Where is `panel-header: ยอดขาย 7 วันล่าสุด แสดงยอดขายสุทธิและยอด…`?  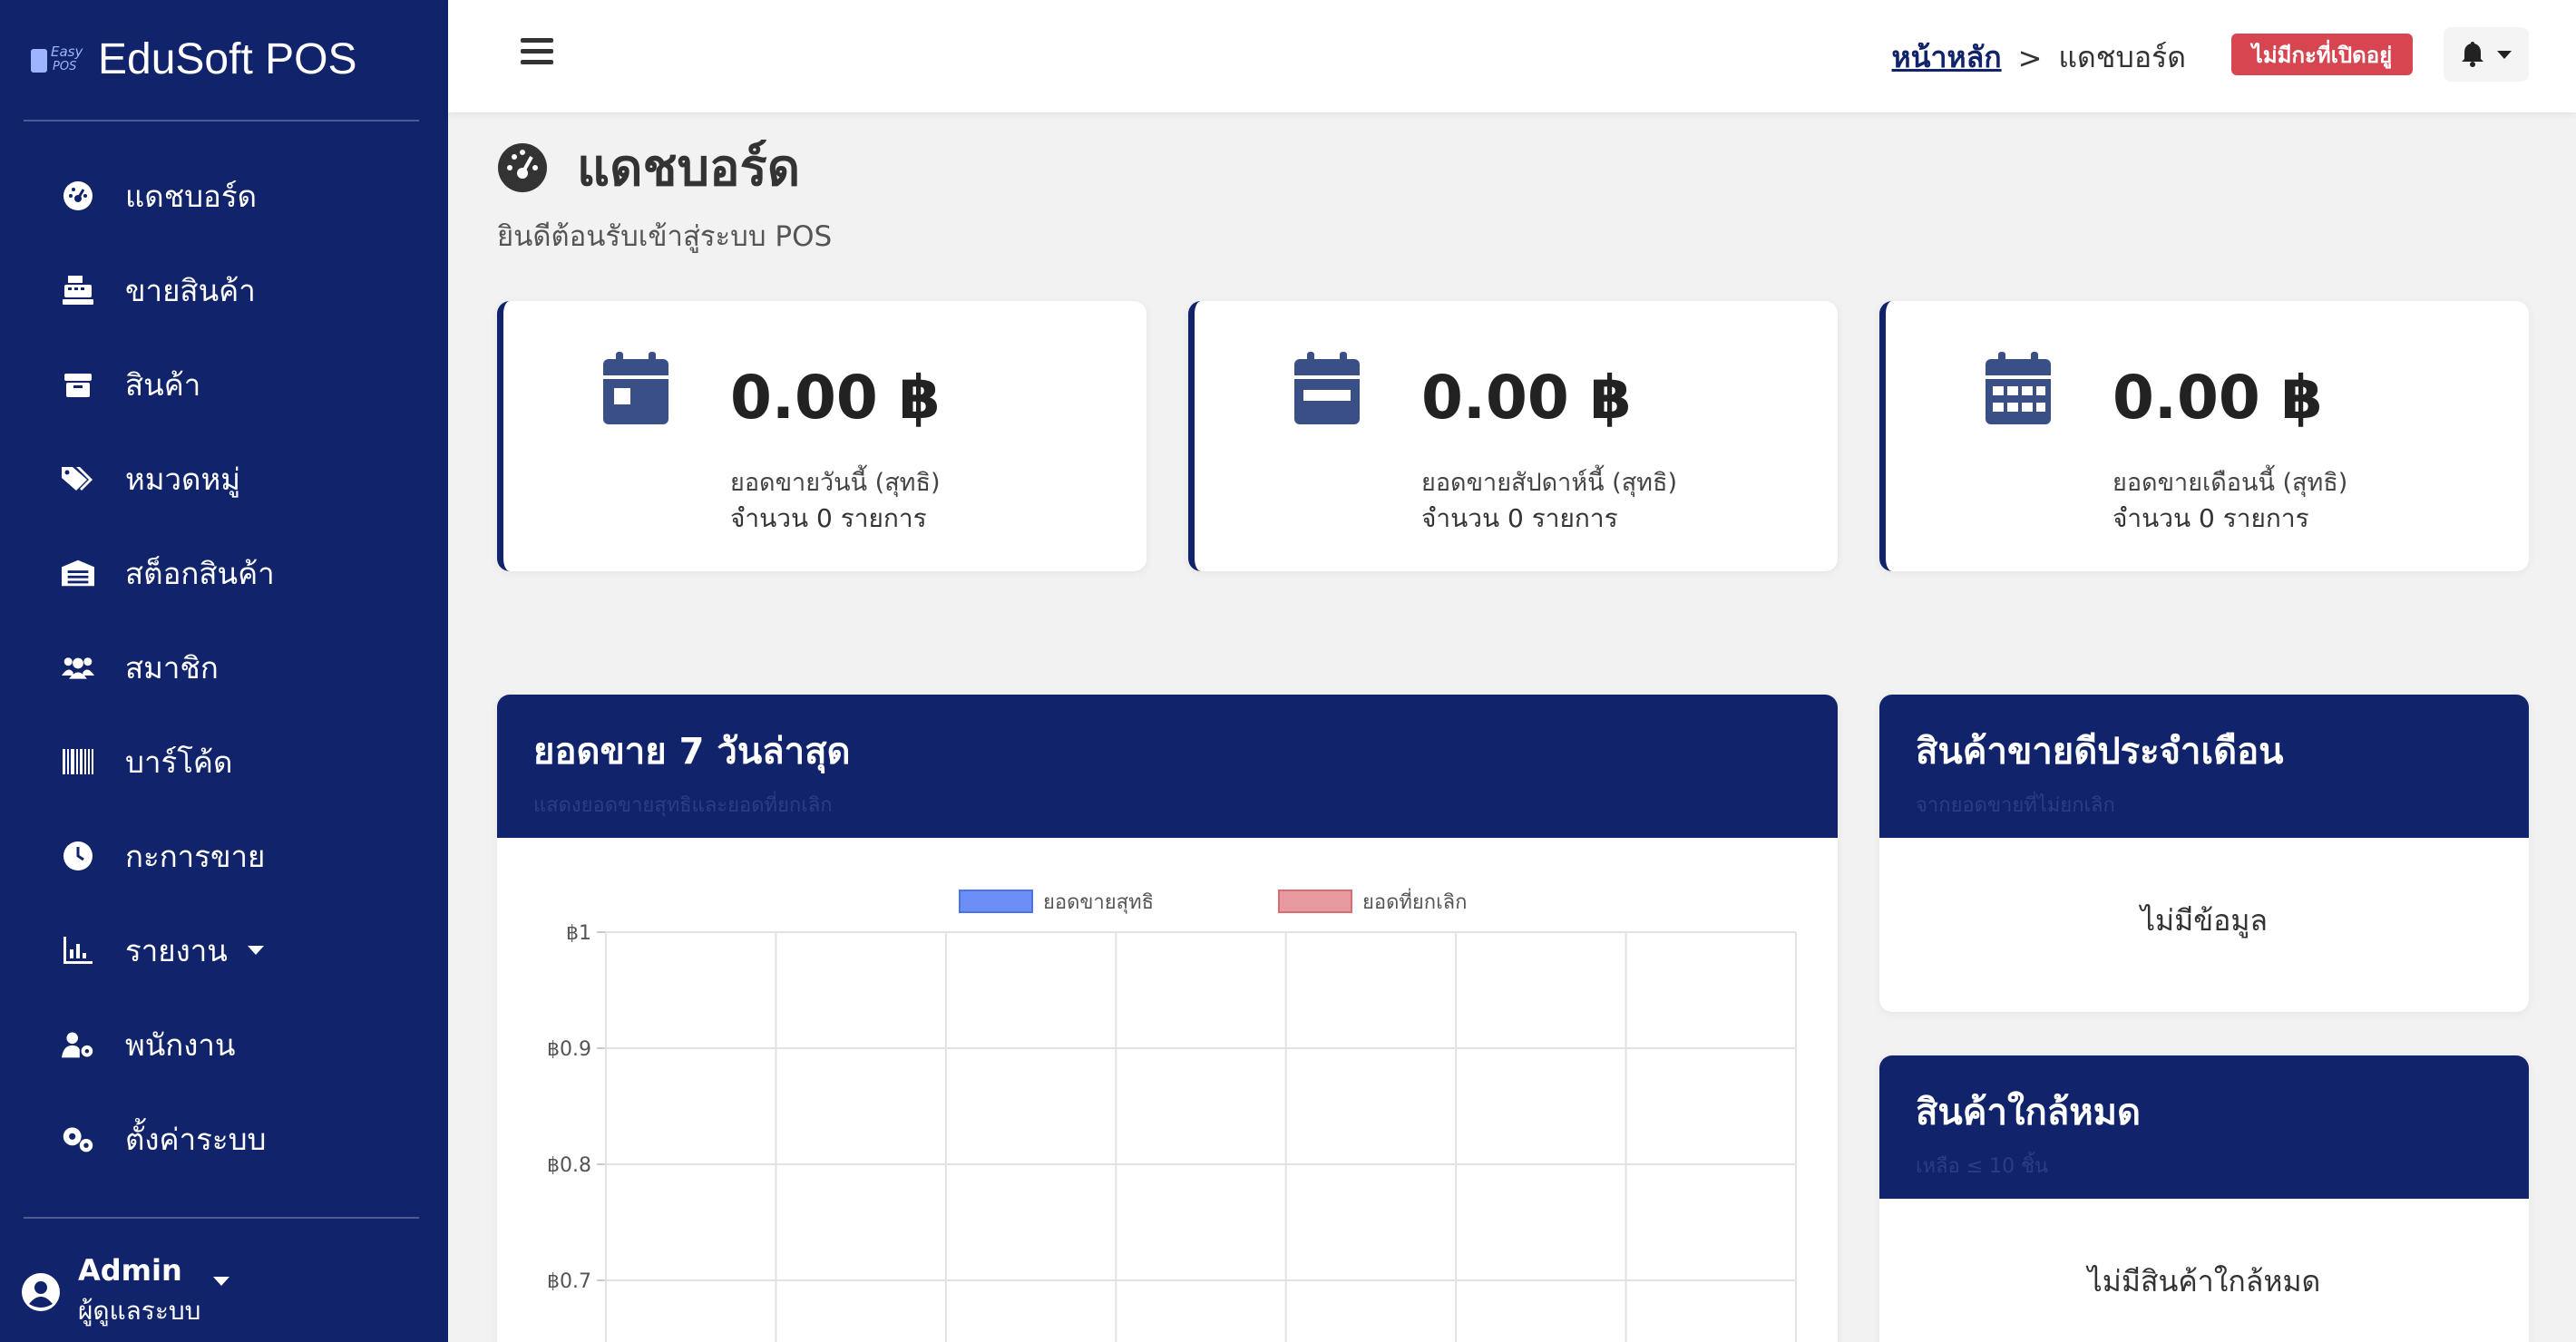
panel-header: ยอดขาย 7 วันล่าสุด แสดงยอดขายสุทธิและยอด… is located at coordinates (1167, 766).